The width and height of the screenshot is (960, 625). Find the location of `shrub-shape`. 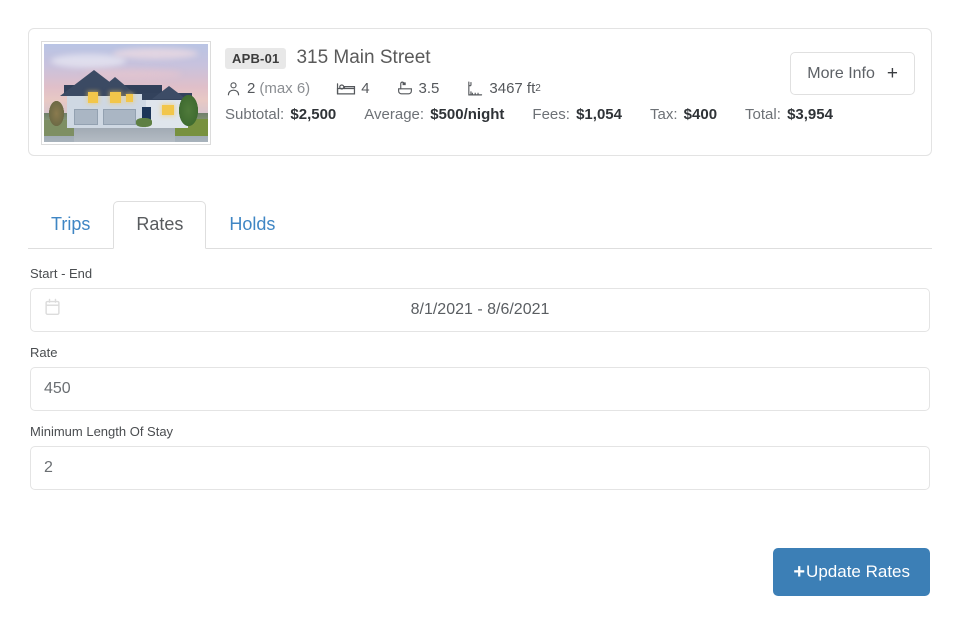

shrub-shape is located at coordinates (144, 123).